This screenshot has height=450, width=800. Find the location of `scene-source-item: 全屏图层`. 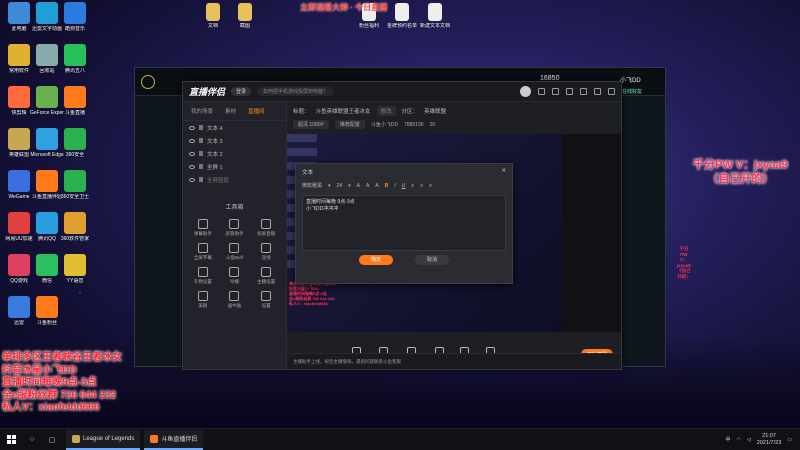

scene-source-item: 全屏图层 is located at coordinates (234, 179).